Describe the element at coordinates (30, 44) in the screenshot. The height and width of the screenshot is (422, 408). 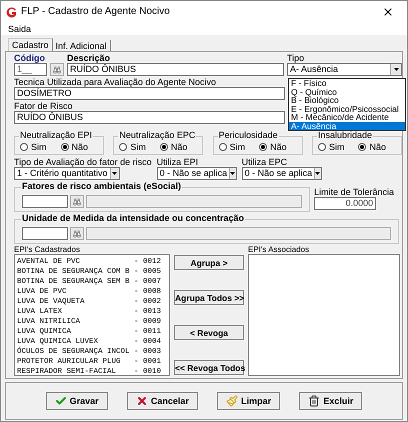
I see `tab: Cadastro` at that location.